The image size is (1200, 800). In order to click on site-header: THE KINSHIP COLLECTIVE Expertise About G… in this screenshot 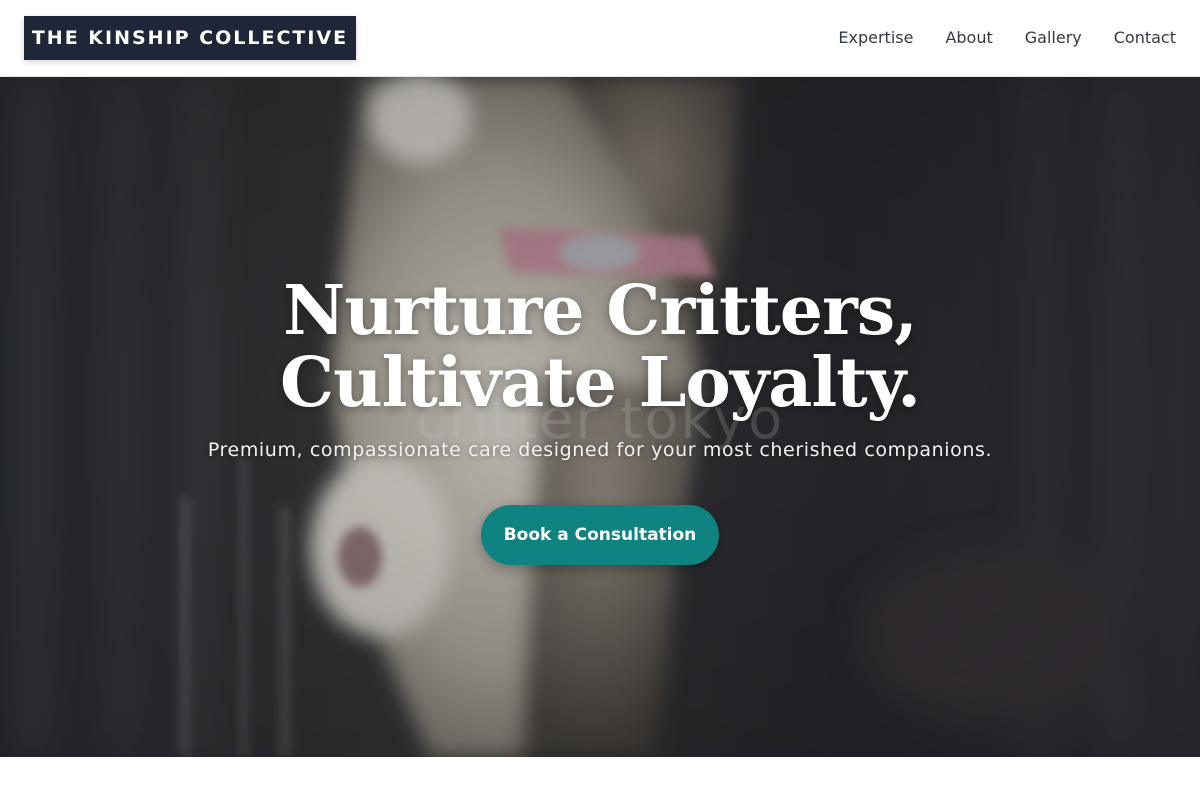, I will do `click(600, 38)`.